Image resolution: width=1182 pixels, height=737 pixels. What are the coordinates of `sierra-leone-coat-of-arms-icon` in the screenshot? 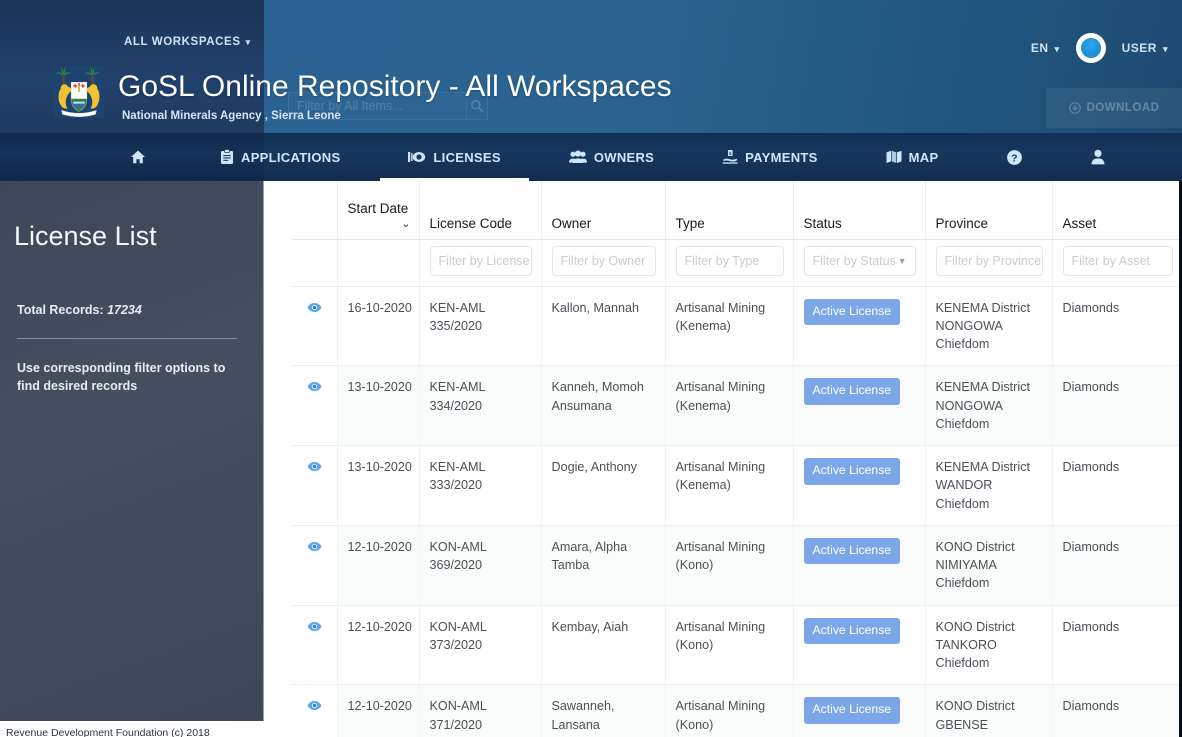 It's located at (79, 92).